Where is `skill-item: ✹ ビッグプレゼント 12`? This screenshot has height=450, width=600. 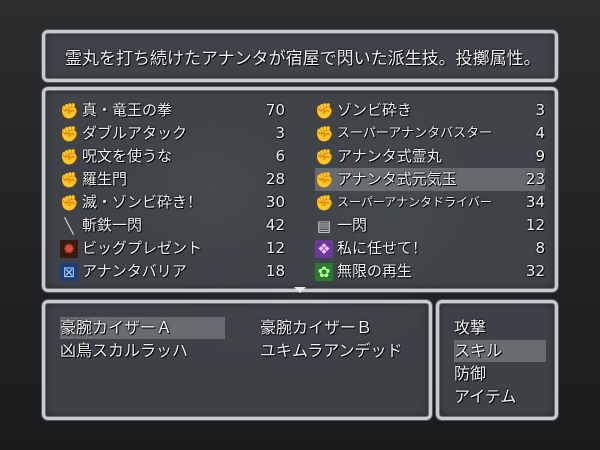
skill-item: ✹ ビッグプレゼント 12 is located at coordinates (172, 248).